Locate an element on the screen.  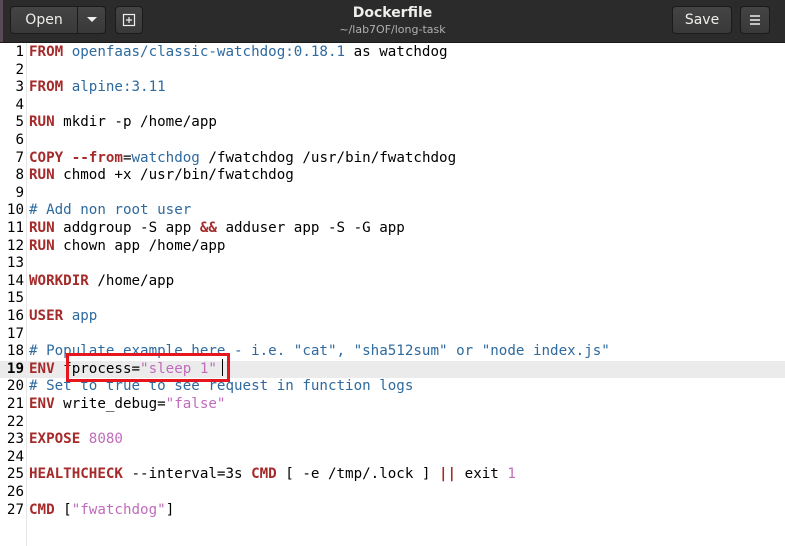
code-text: RUN chown app /home/app is located at coordinates (127, 247).